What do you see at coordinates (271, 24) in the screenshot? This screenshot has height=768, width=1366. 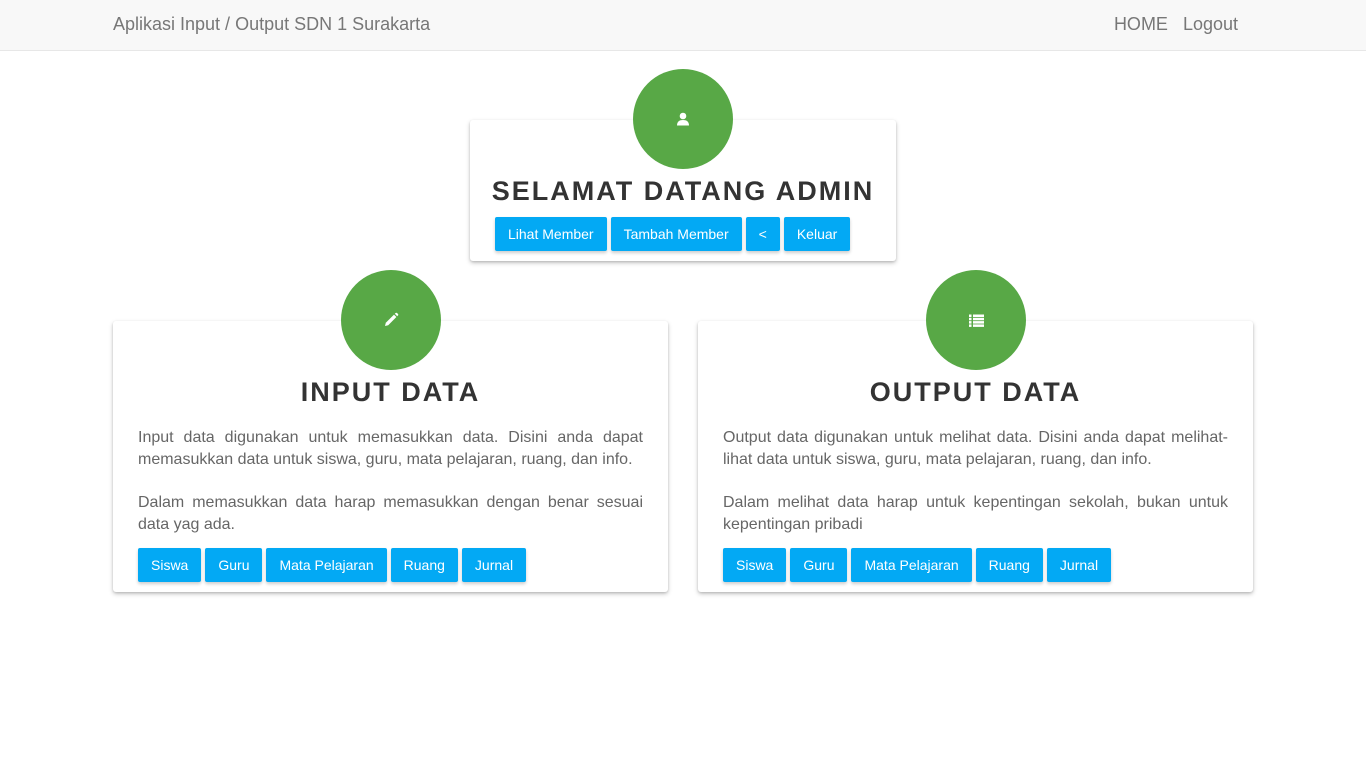 I see `brand-link: Aplikasi Input / Output SDN 1 Surakarta` at bounding box center [271, 24].